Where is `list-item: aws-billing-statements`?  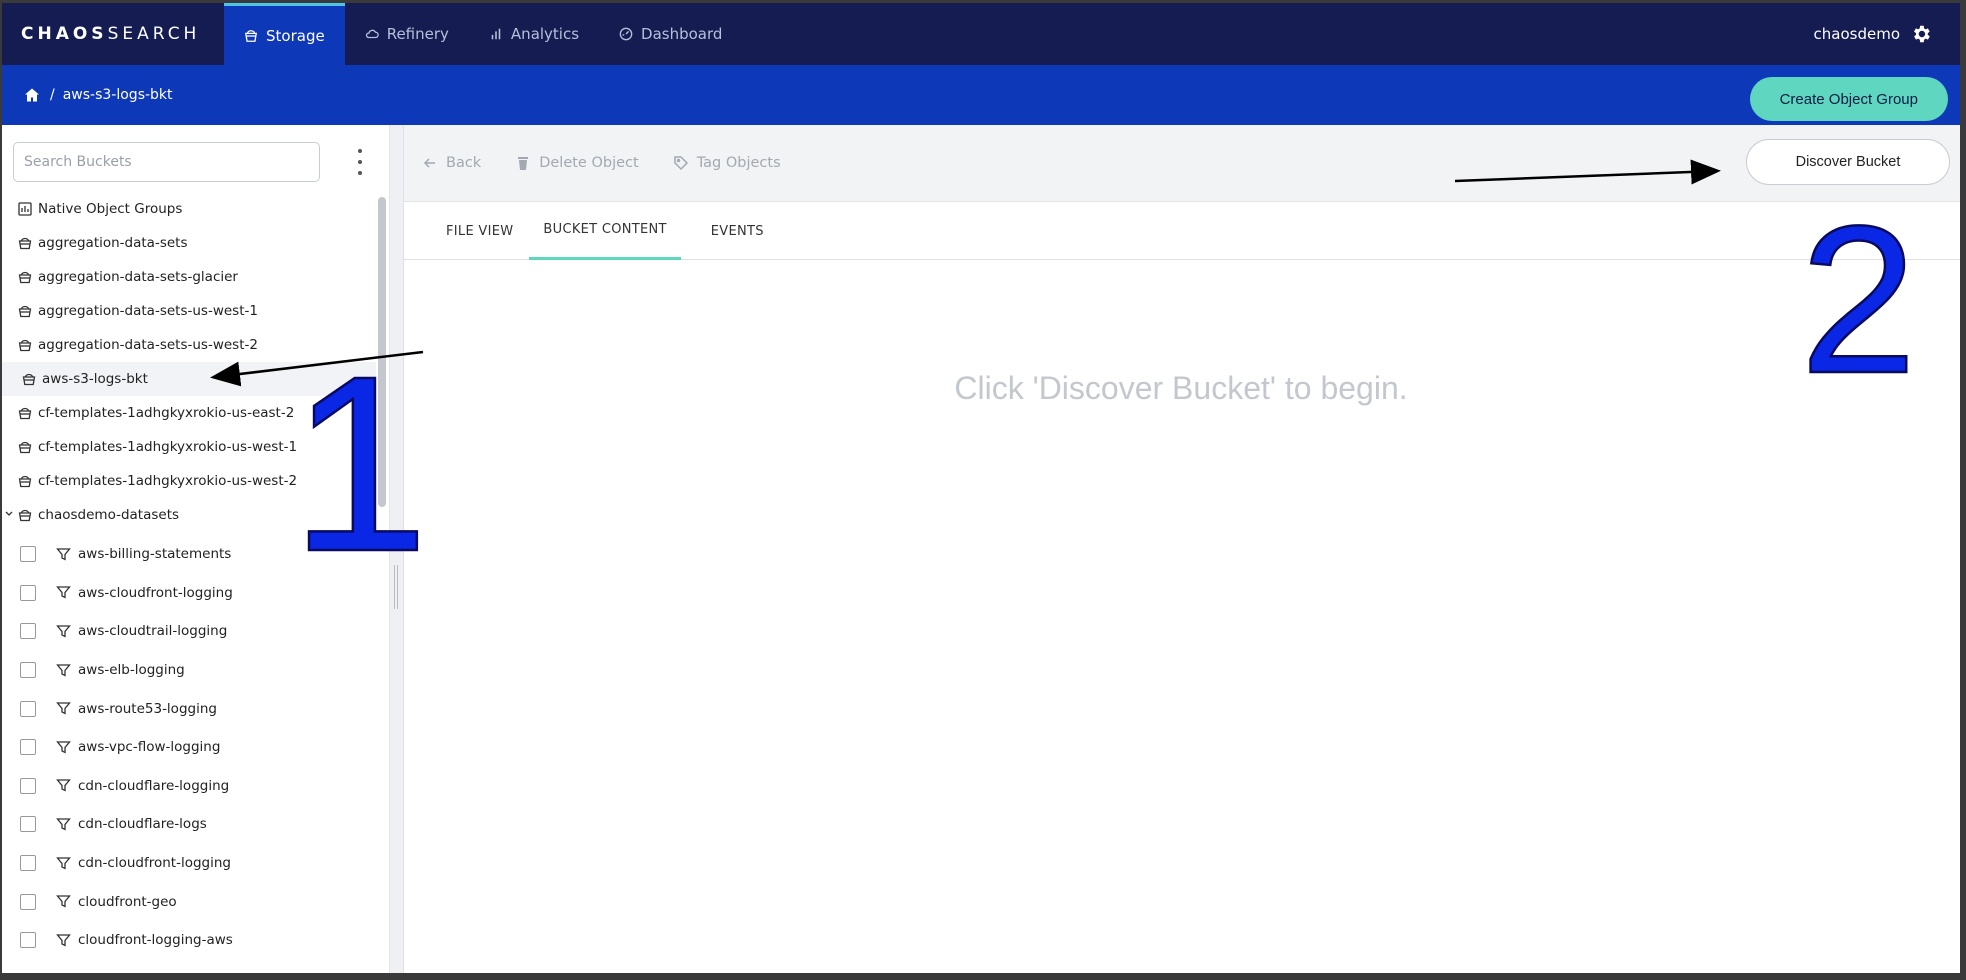
list-item: aws-billing-statements is located at coordinates (189, 554).